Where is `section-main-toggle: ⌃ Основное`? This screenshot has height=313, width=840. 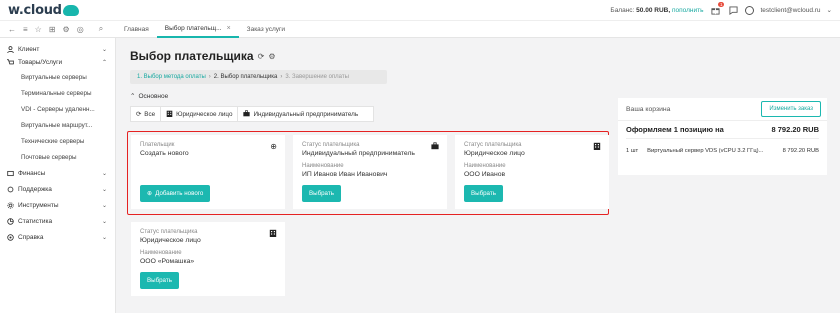
section-main-toggle: ⌃ Основное is located at coordinates (149, 96).